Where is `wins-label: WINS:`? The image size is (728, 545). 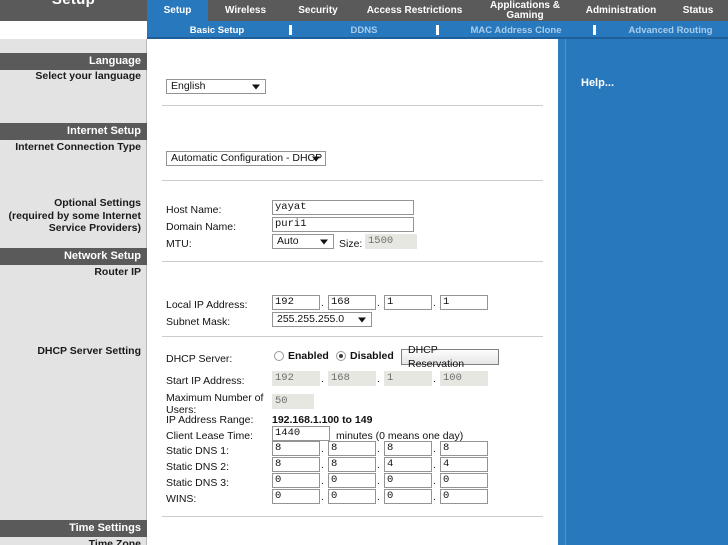 wins-label: WINS: is located at coordinates (181, 499).